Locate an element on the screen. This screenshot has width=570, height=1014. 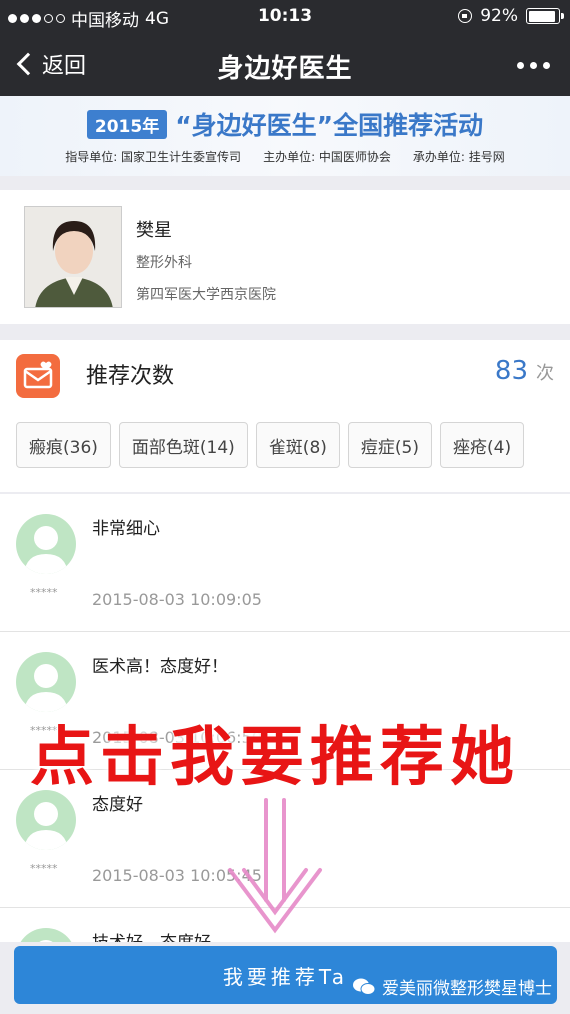
more-menu-icon is located at coordinates (533, 65).